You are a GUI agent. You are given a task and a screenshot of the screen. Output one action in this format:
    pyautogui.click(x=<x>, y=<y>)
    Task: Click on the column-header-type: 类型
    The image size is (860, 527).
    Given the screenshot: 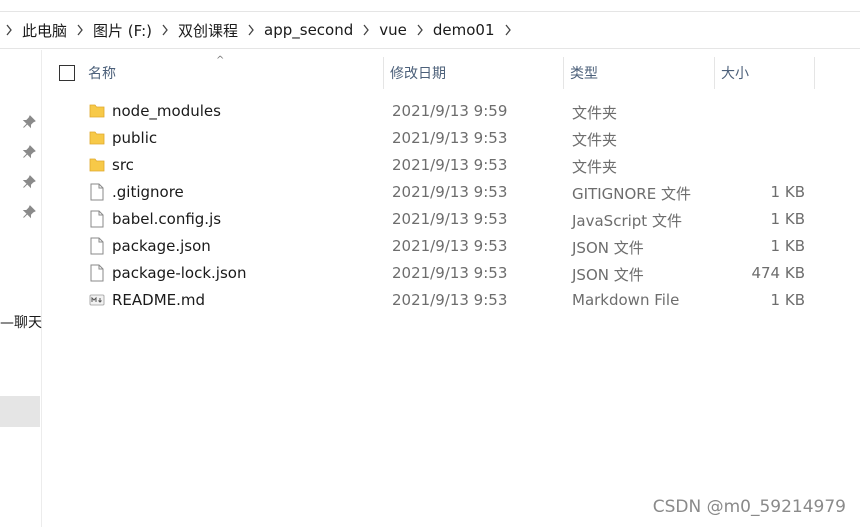 What is the action you would take?
    pyautogui.click(x=639, y=73)
    